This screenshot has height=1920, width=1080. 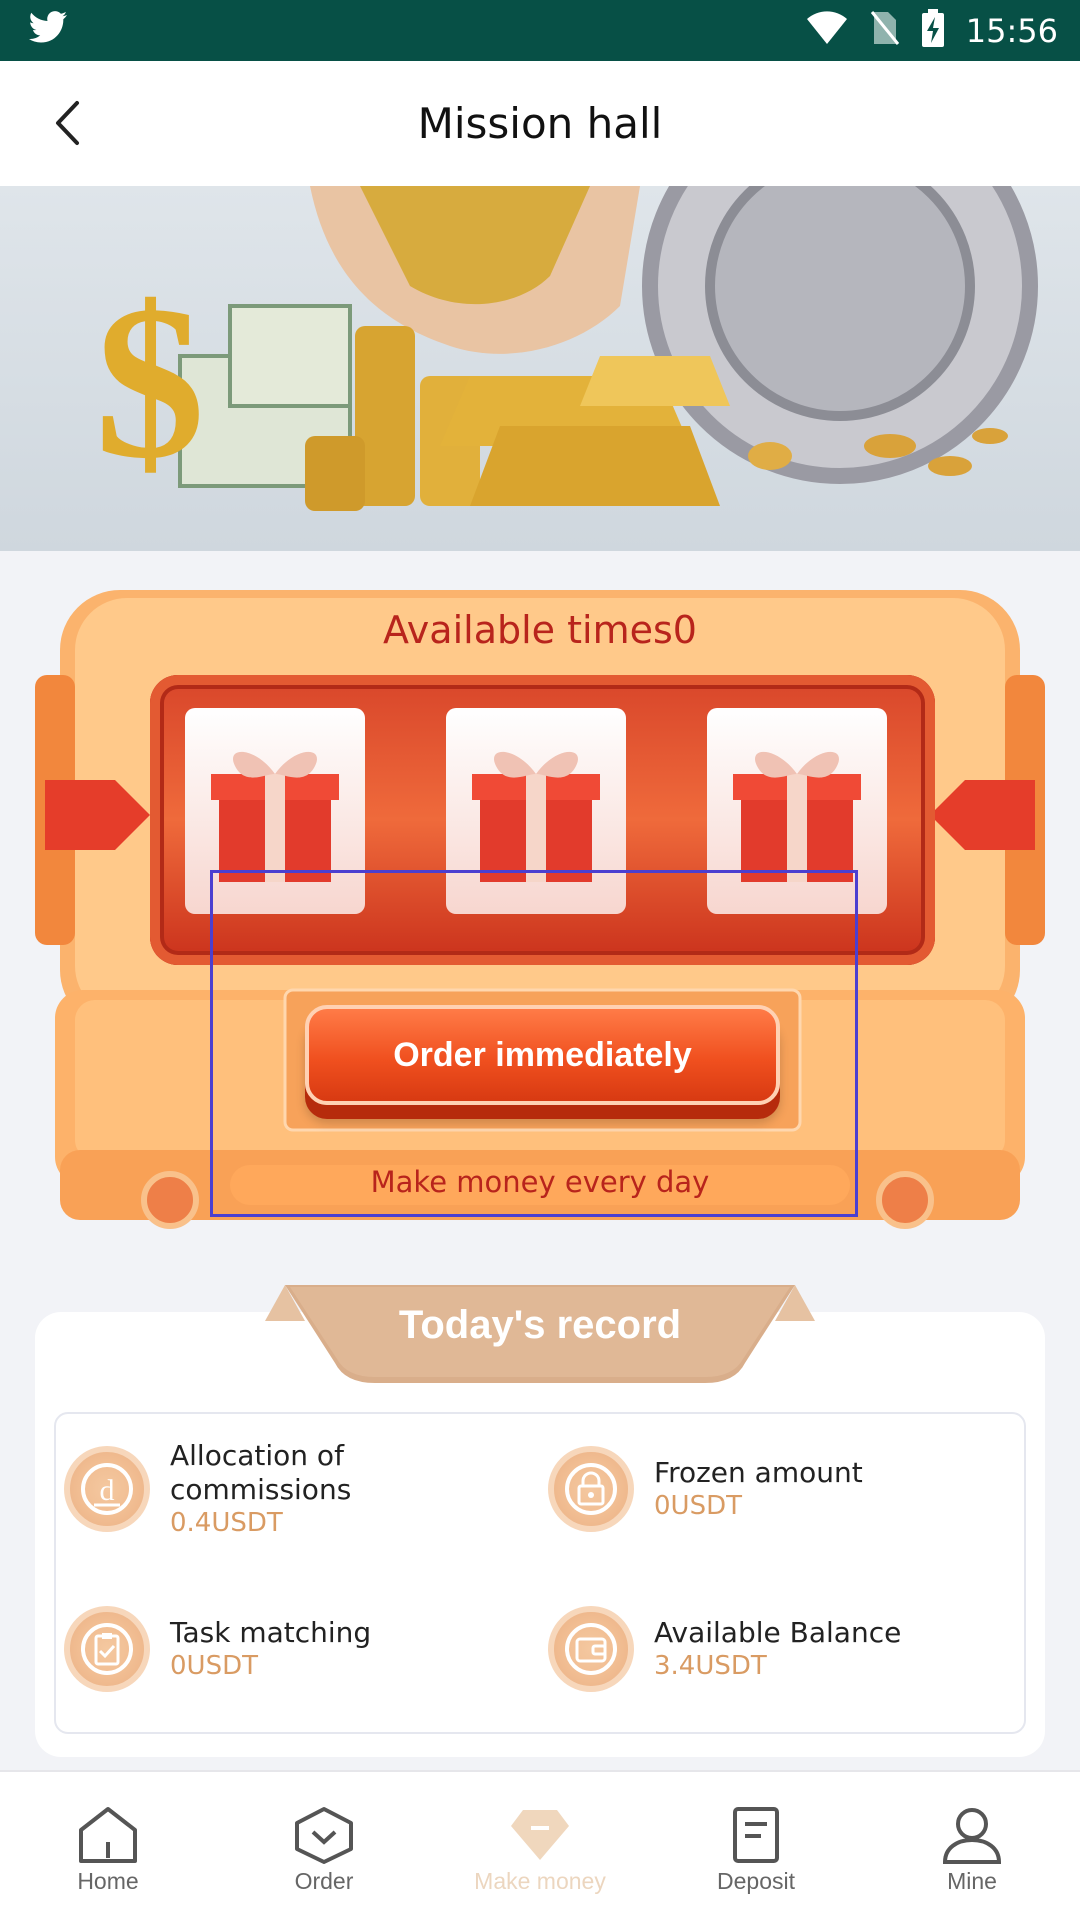 What do you see at coordinates (108, 1835) in the screenshot?
I see `home-icon` at bounding box center [108, 1835].